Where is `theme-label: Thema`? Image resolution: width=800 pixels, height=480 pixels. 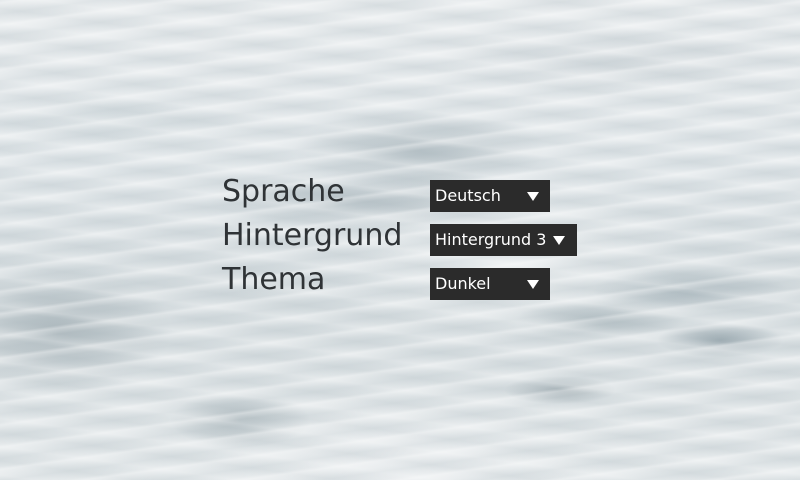
theme-label: Thema is located at coordinates (274, 279).